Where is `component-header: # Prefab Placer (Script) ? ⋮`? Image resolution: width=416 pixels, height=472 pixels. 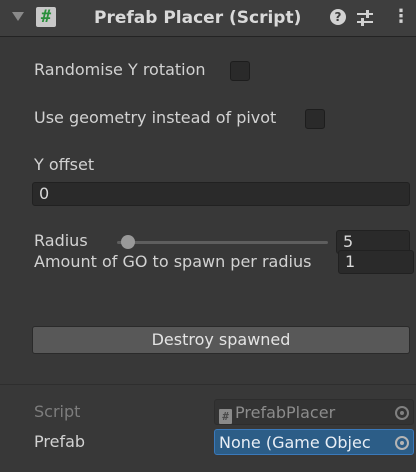
component-header: # Prefab Placer (Script) ? ⋮ is located at coordinates (208, 18).